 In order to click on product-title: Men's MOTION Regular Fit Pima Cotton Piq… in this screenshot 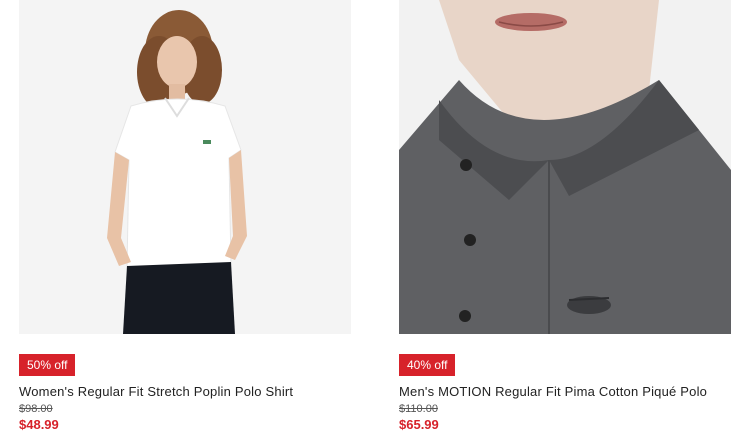, I will do `click(553, 391)`.